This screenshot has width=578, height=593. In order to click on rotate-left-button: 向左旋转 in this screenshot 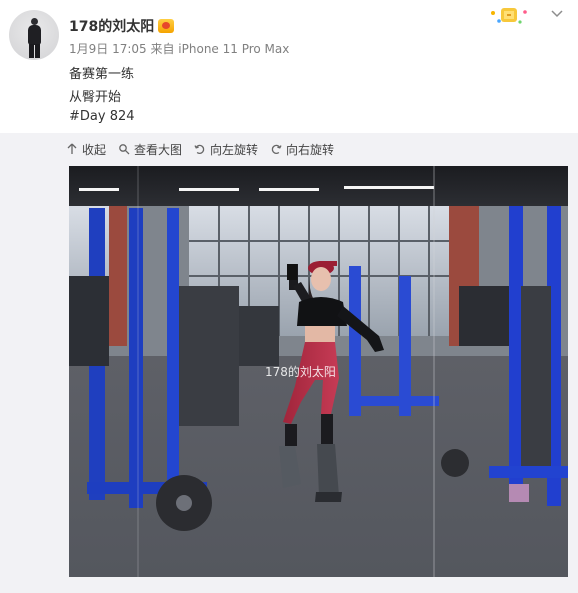, I will do `click(226, 149)`.